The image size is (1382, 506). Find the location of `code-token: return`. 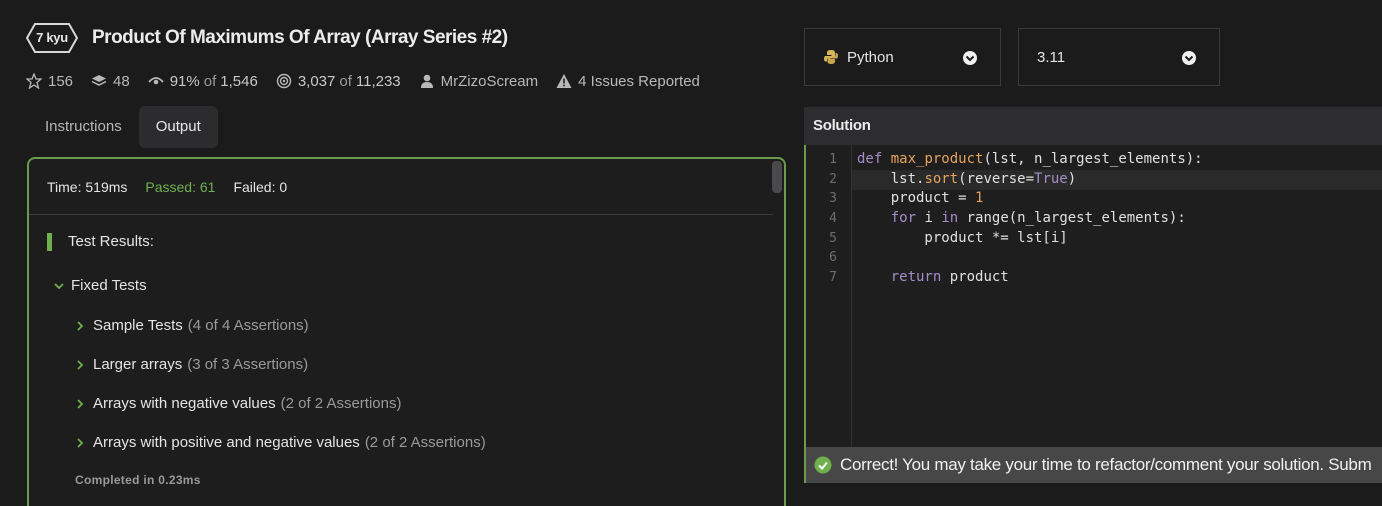

code-token: return is located at coordinates (899, 277).